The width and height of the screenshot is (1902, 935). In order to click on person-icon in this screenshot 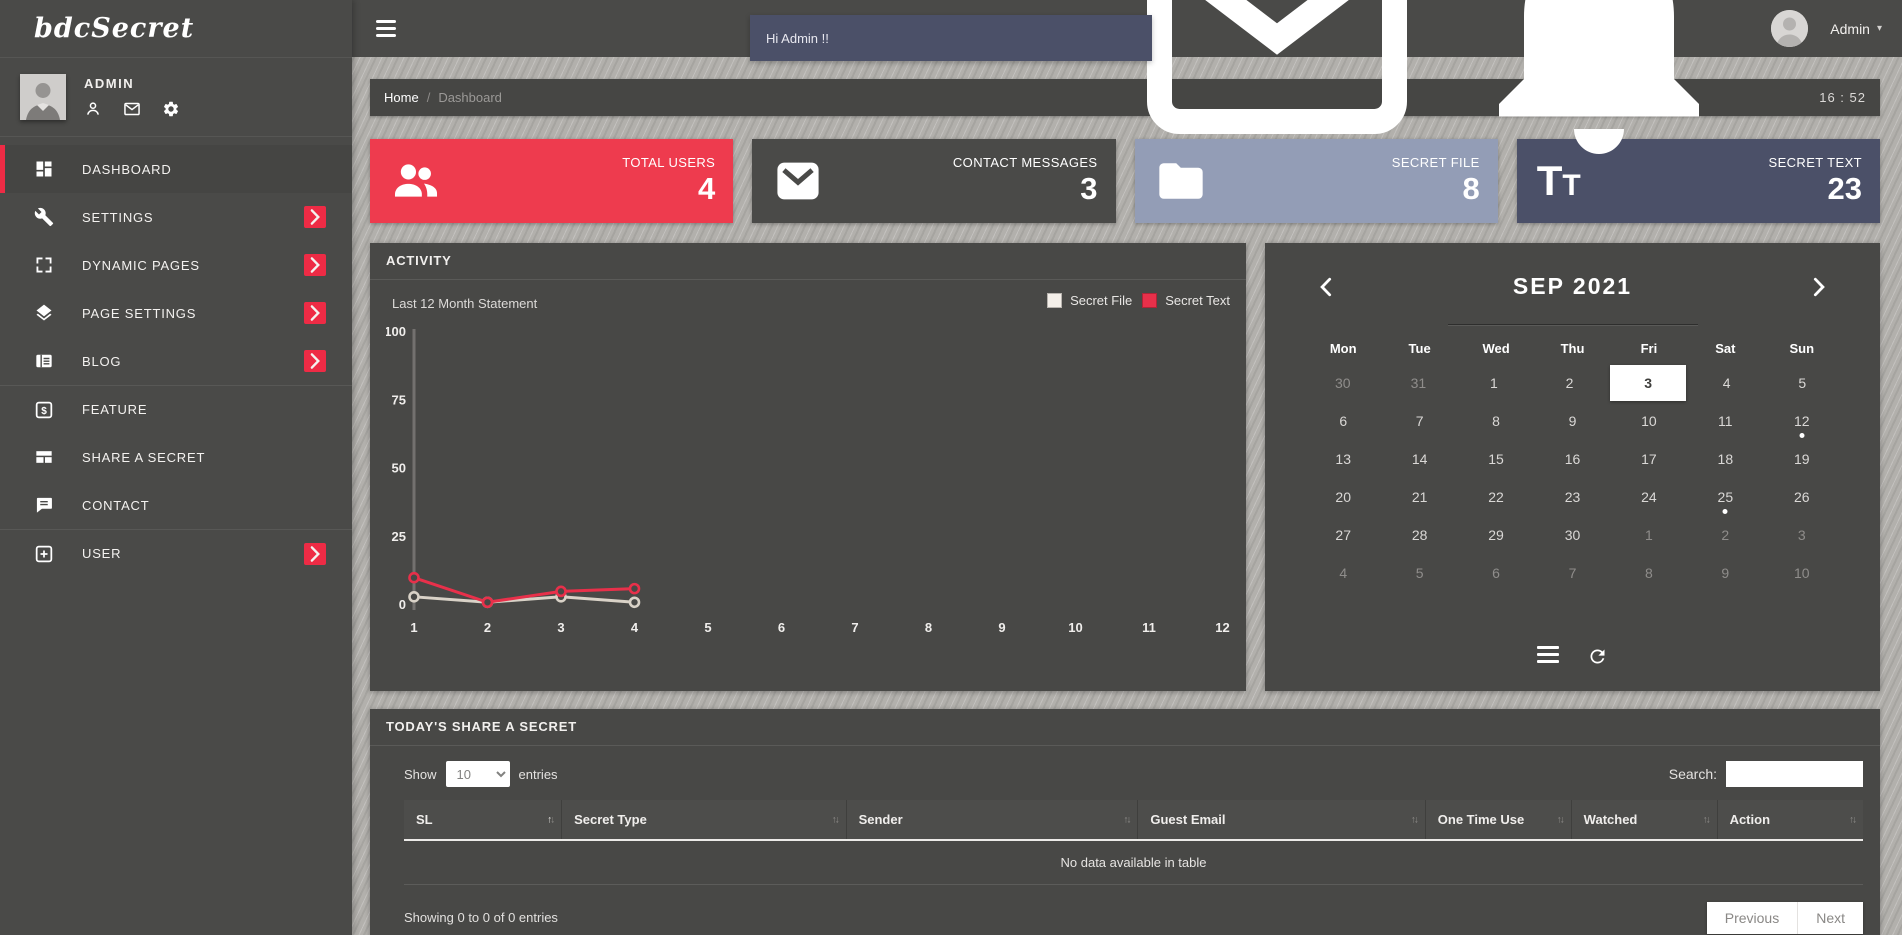, I will do `click(93, 109)`.